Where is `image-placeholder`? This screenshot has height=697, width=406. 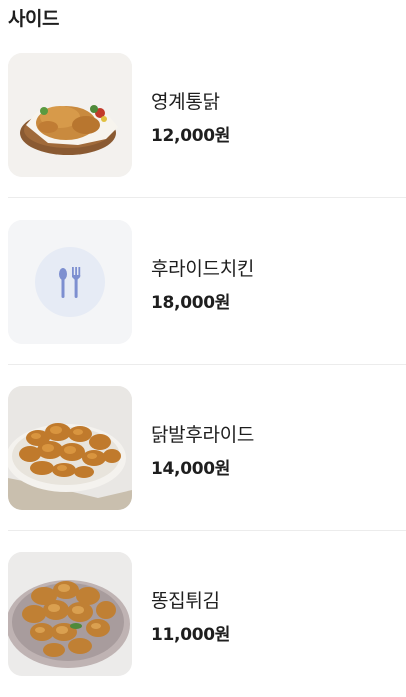 image-placeholder is located at coordinates (70, 282).